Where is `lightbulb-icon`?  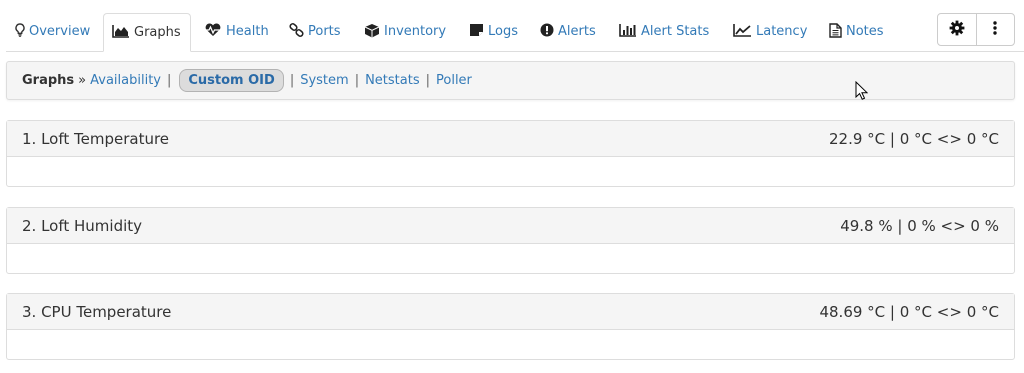
lightbulb-icon is located at coordinates (20, 30).